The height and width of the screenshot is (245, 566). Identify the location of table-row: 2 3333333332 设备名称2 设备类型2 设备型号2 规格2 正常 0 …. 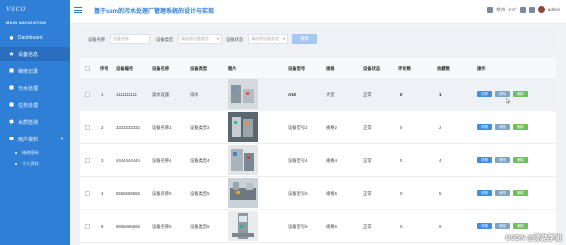
(318, 127).